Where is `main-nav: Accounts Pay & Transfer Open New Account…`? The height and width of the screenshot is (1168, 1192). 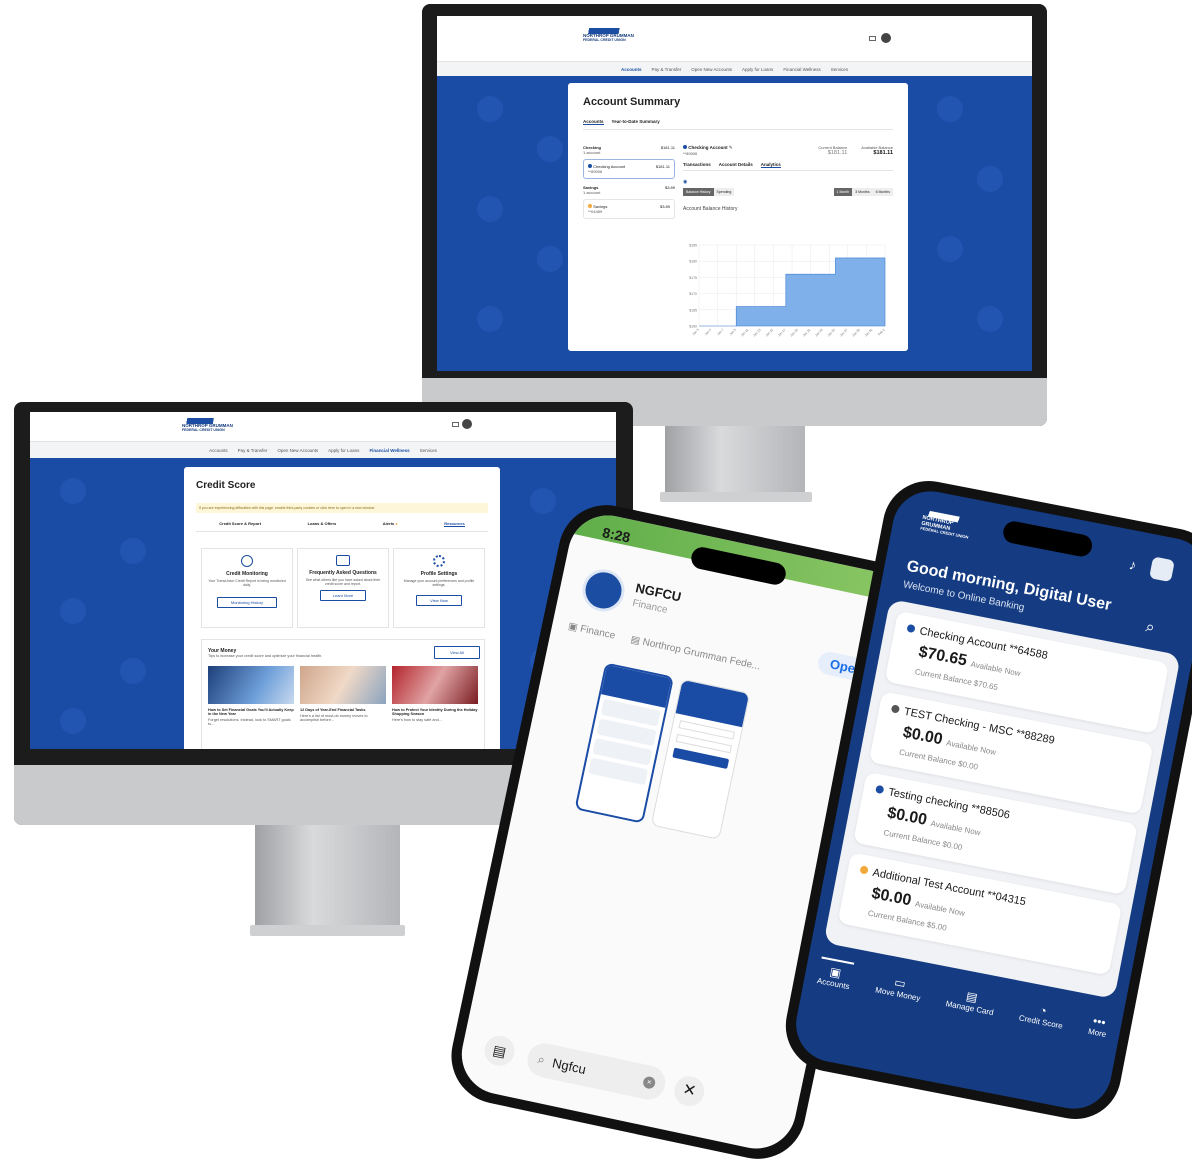
main-nav: Accounts Pay & Transfer Open New Account… is located at coordinates (734, 69).